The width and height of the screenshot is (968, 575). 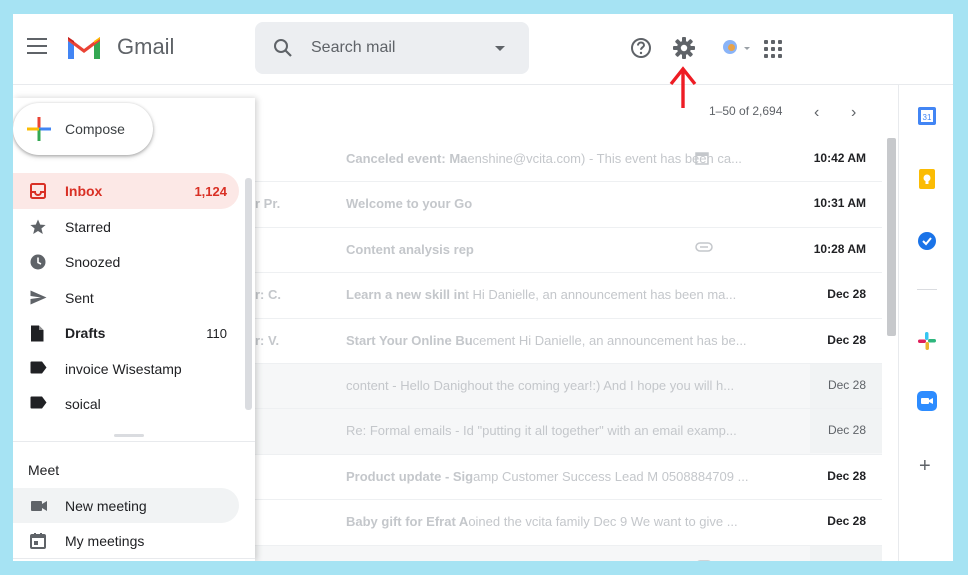 I want to click on search-input: Search mail, so click(x=353, y=48).